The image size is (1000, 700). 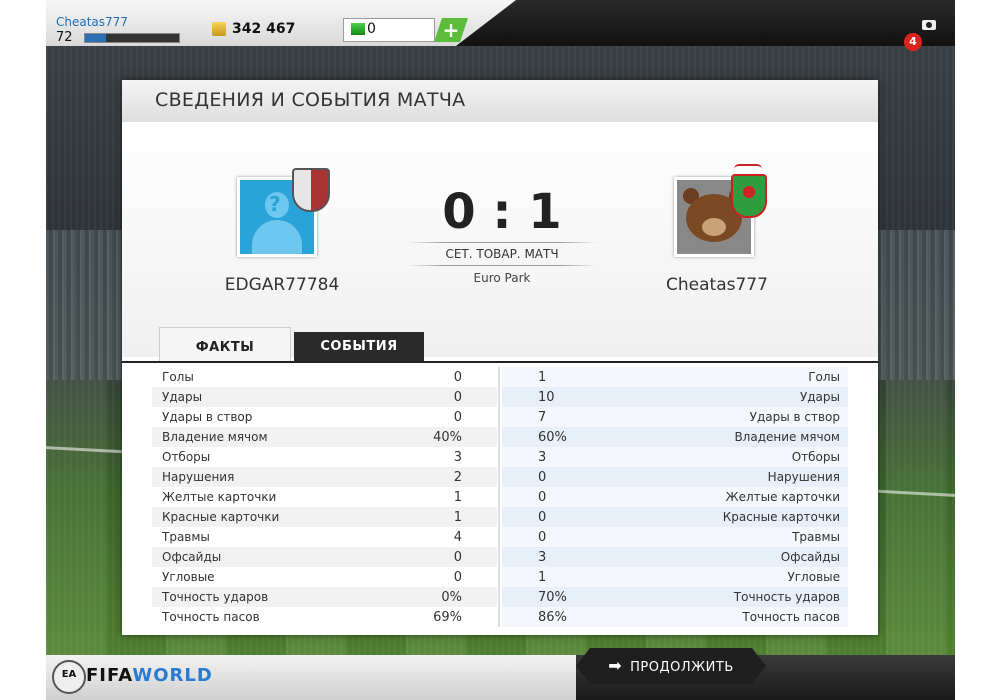 What do you see at coordinates (457, 457) in the screenshot?
I see `stat-value-home: 3` at bounding box center [457, 457].